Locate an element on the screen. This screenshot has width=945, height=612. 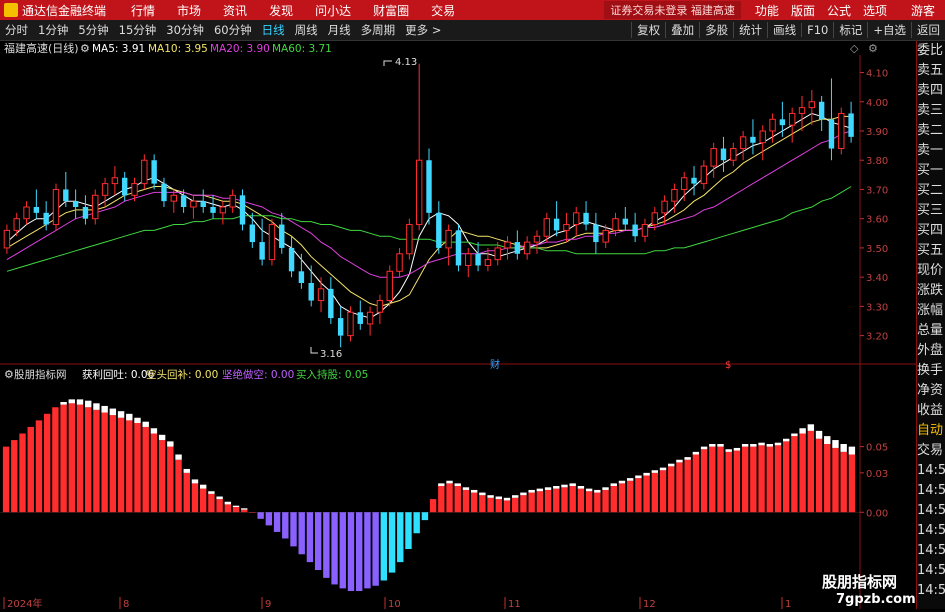
x-tick-label: 11 is located at coordinates (514, 604).